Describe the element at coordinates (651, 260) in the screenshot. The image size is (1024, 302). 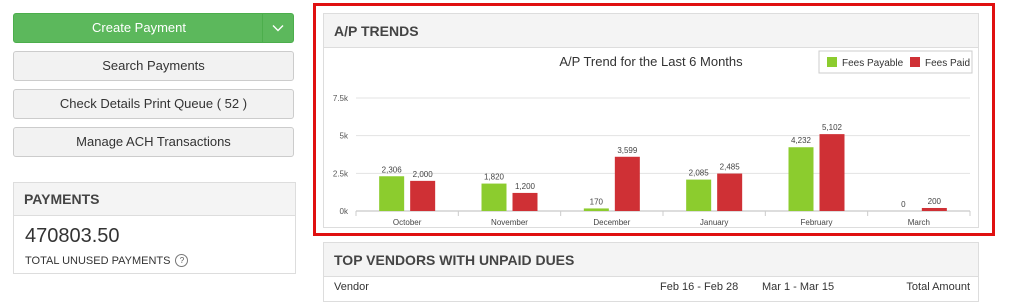
I see `top-vendors-title: TOP VENDORS WITH UNPAID DUES` at that location.